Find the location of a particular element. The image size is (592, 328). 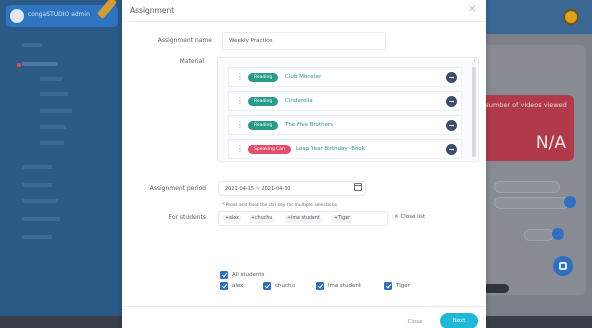

calendar-icon is located at coordinates (358, 187).